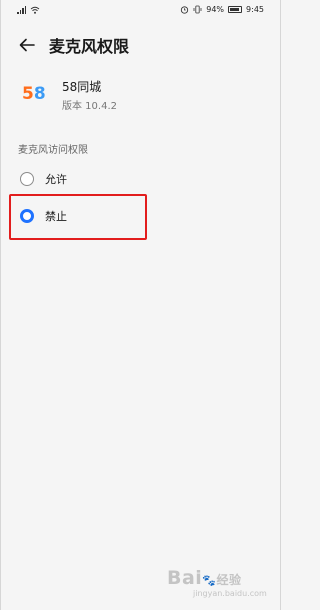  Describe the element at coordinates (215, 9) in the screenshot. I see `battery-percentage: 94%` at that location.